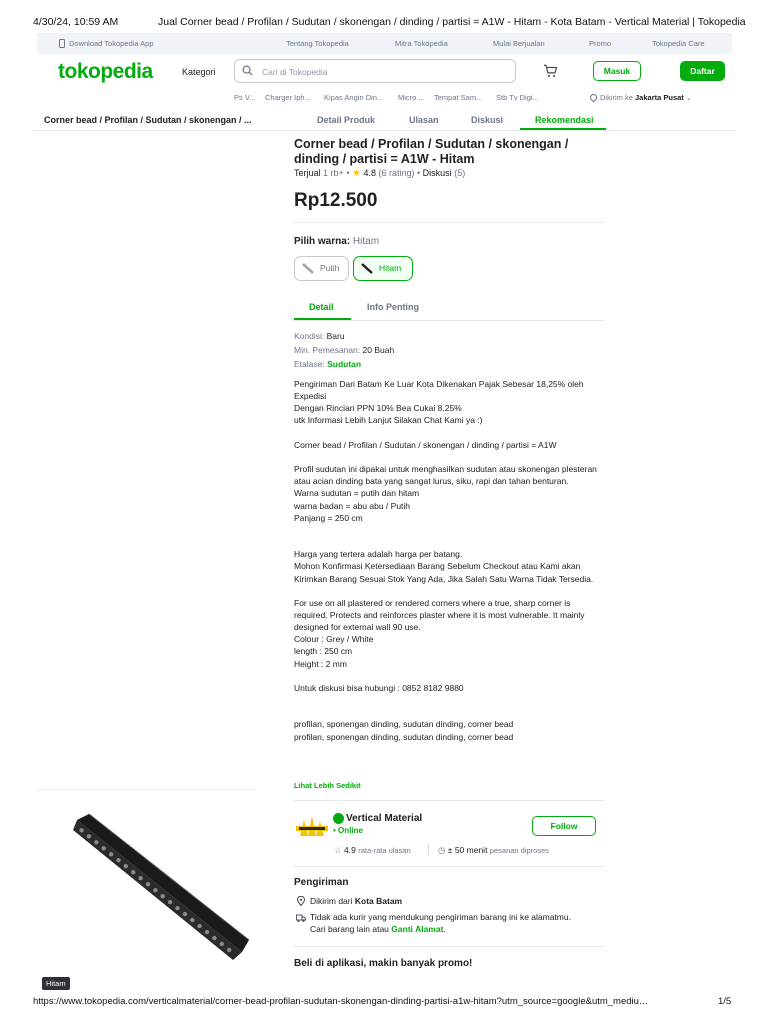 The height and width of the screenshot is (1024, 768). I want to click on shipping-origin: Dikirim dari Kota Batam, so click(356, 901).